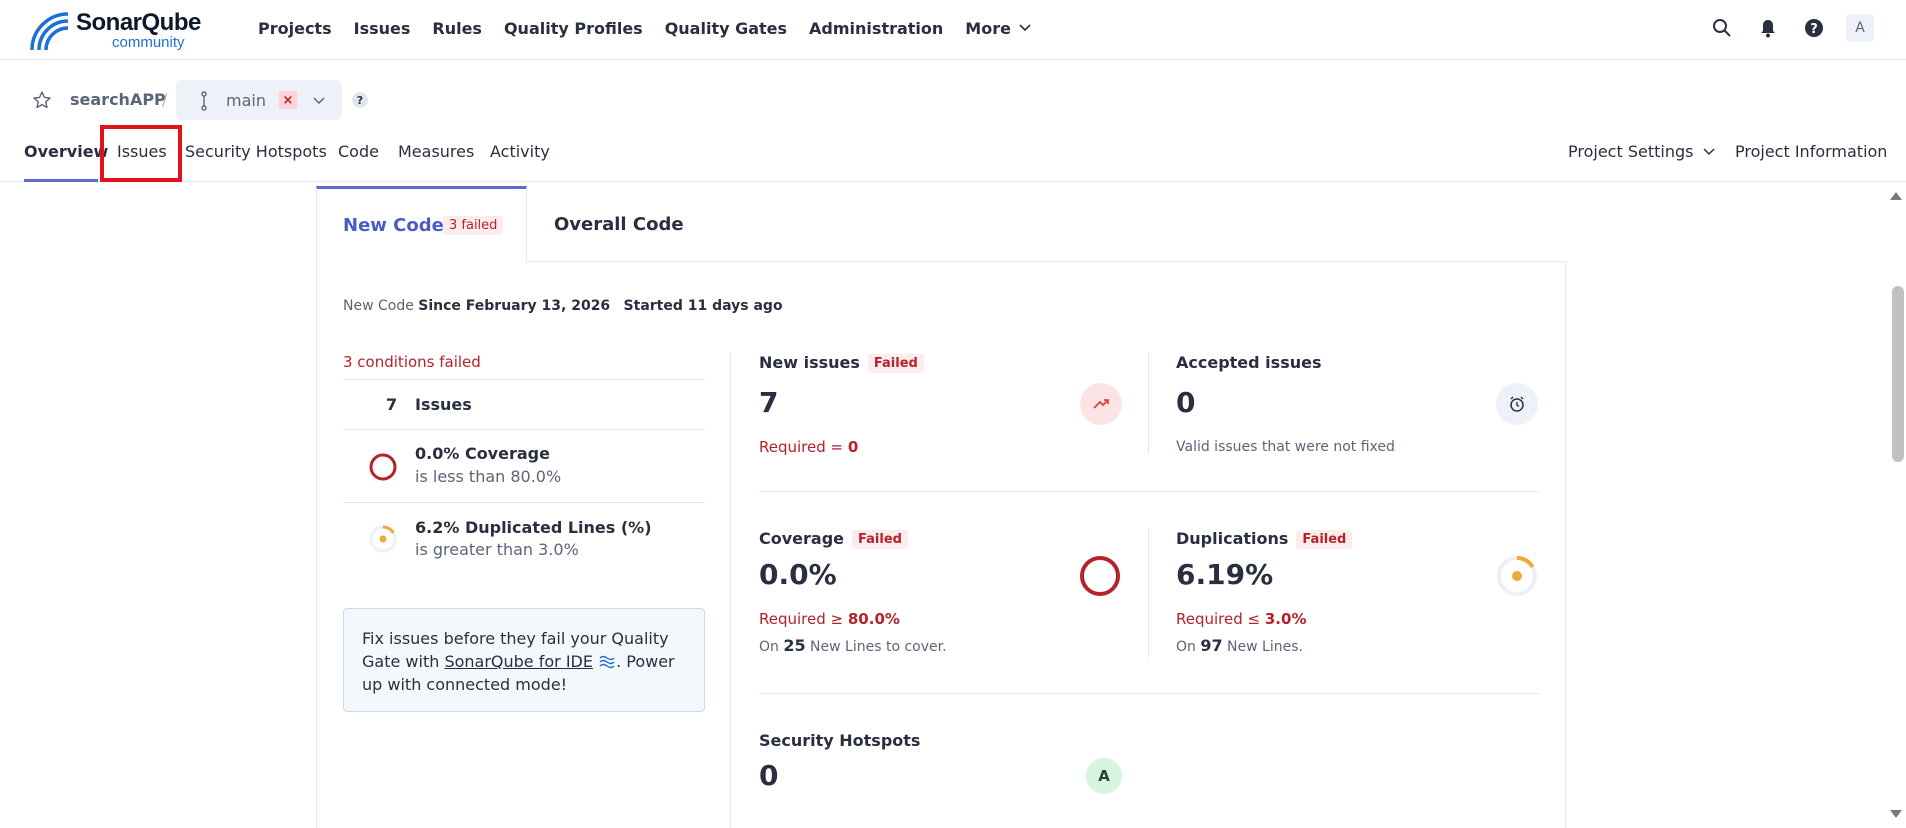 This screenshot has width=1906, height=828. What do you see at coordinates (1896, 814) in the screenshot?
I see `scroll-down-arrow-icon` at bounding box center [1896, 814].